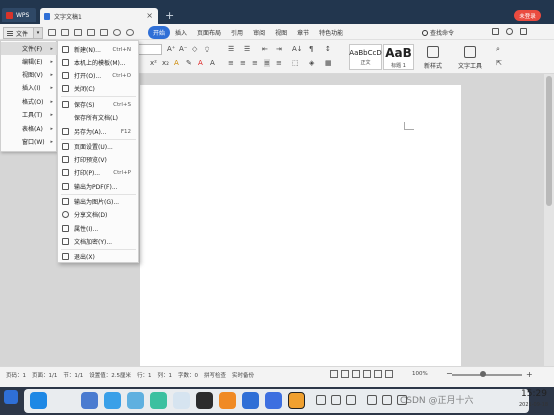  I want to click on submenu-close: 关闭(C), so click(98, 88).